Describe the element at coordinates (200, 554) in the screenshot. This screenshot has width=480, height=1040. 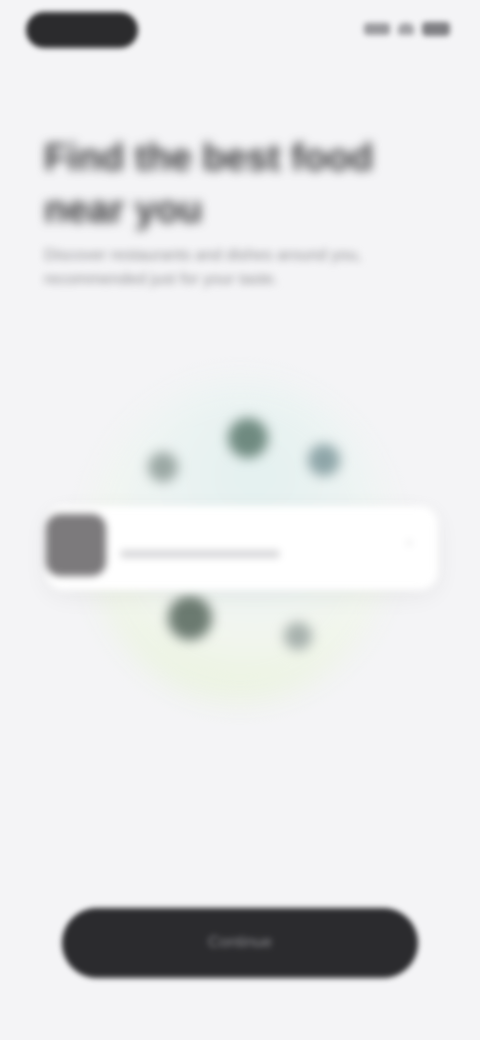
I see `card-subtitle-line` at that location.